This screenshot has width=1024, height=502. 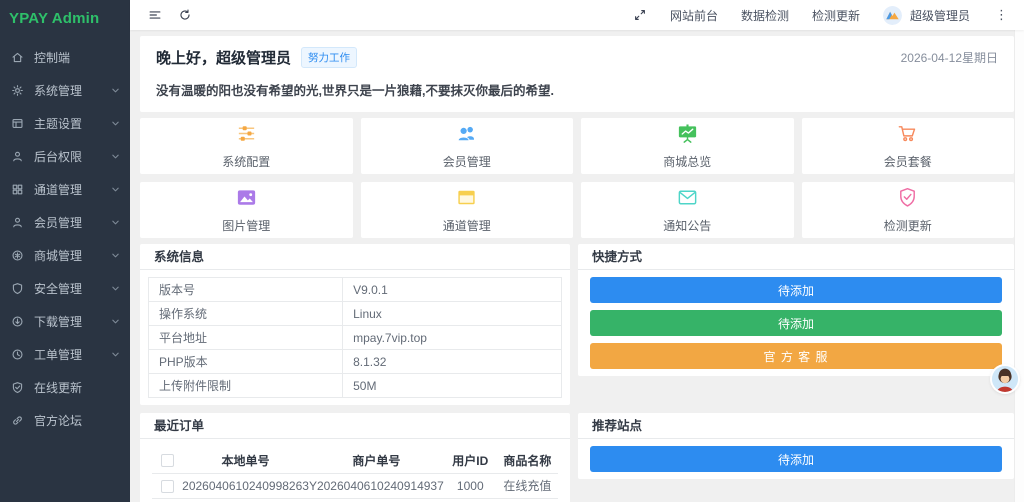 I want to click on sidebar-item-security: 安全管理, so click(x=65, y=288).